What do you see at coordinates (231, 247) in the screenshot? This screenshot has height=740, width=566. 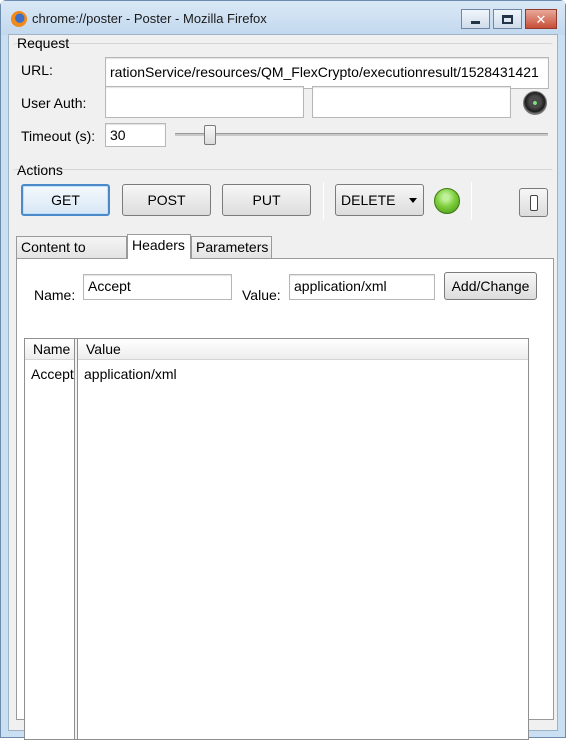 I see `tab-parameters: Parameters` at bounding box center [231, 247].